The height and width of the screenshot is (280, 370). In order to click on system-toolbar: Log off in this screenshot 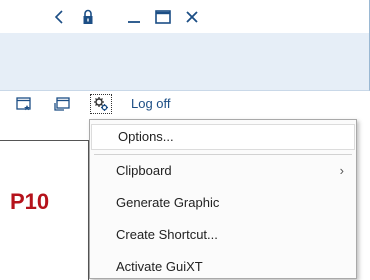, I will do `click(185, 104)`.